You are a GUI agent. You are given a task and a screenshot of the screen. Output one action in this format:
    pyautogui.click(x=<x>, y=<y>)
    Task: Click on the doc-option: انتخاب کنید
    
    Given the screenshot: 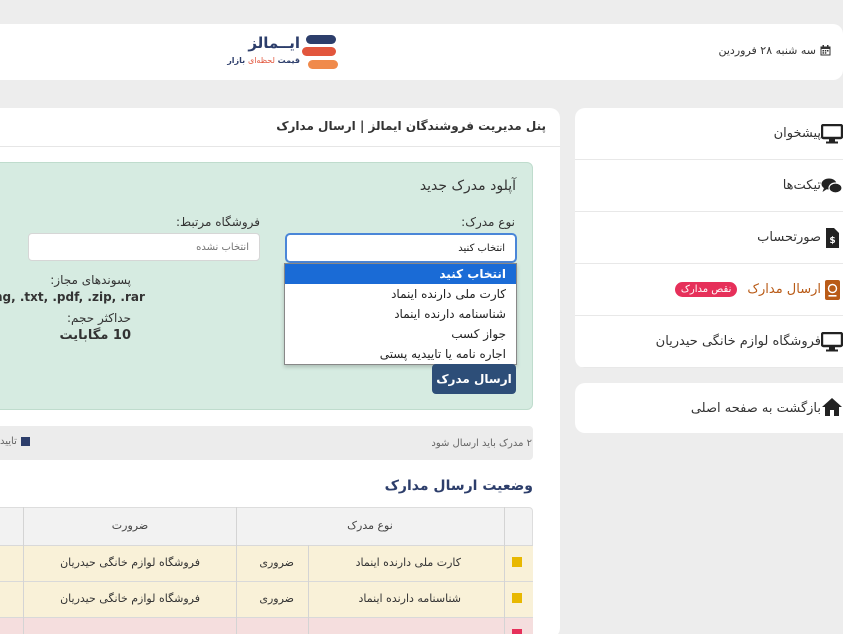 What is the action you would take?
    pyautogui.click(x=400, y=274)
    